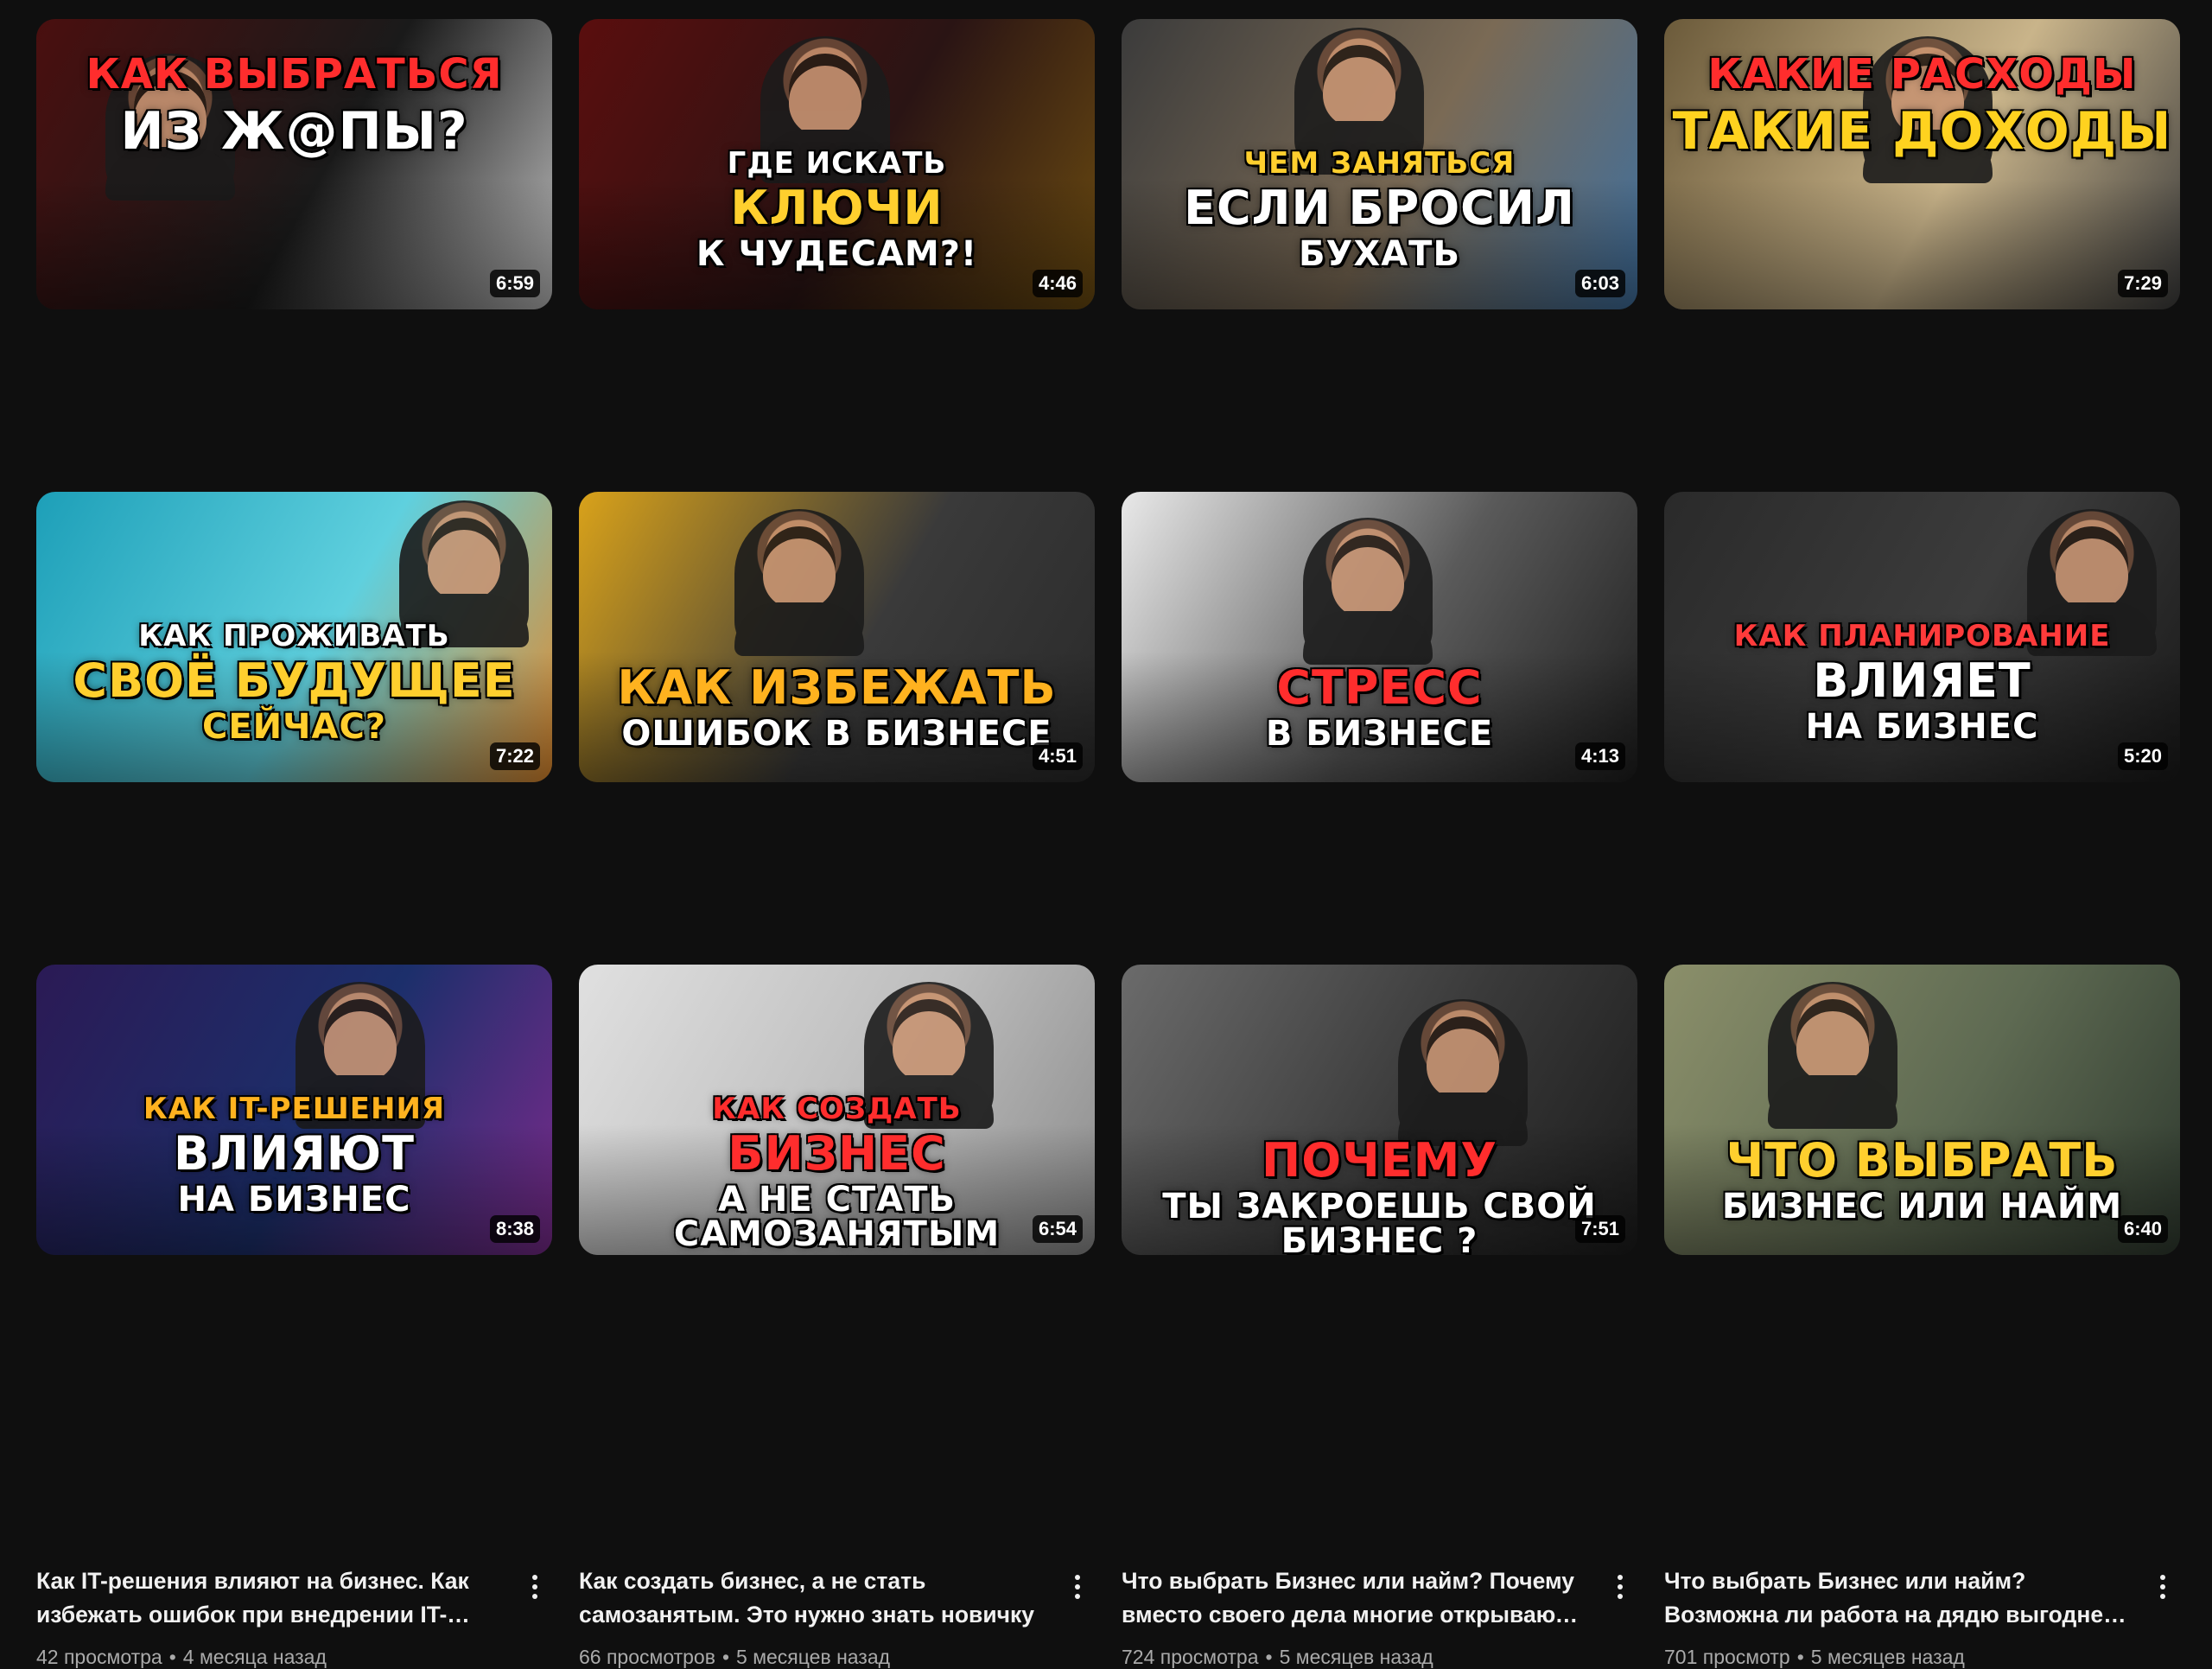 This screenshot has width=2212, height=1669. I want to click on view-count: 42 просмотра, so click(99, 1657).